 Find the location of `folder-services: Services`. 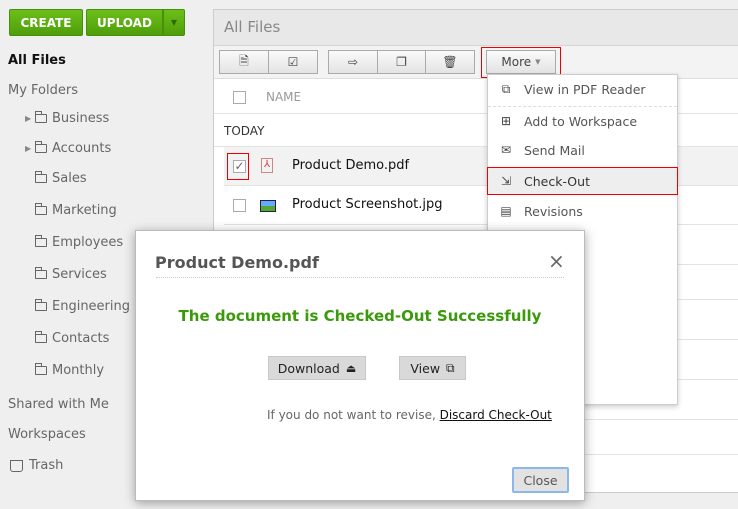

folder-services: Services is located at coordinates (66, 274).